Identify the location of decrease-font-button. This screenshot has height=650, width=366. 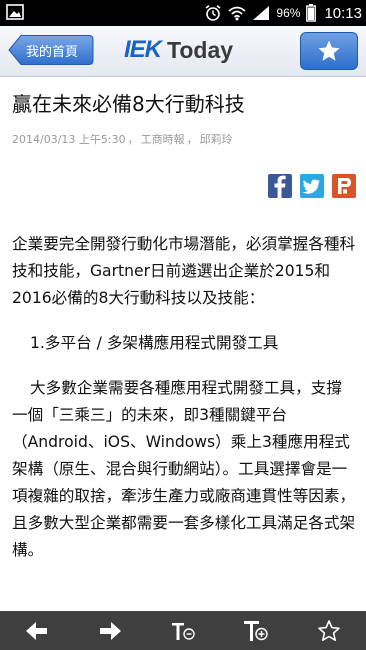
(183, 631).